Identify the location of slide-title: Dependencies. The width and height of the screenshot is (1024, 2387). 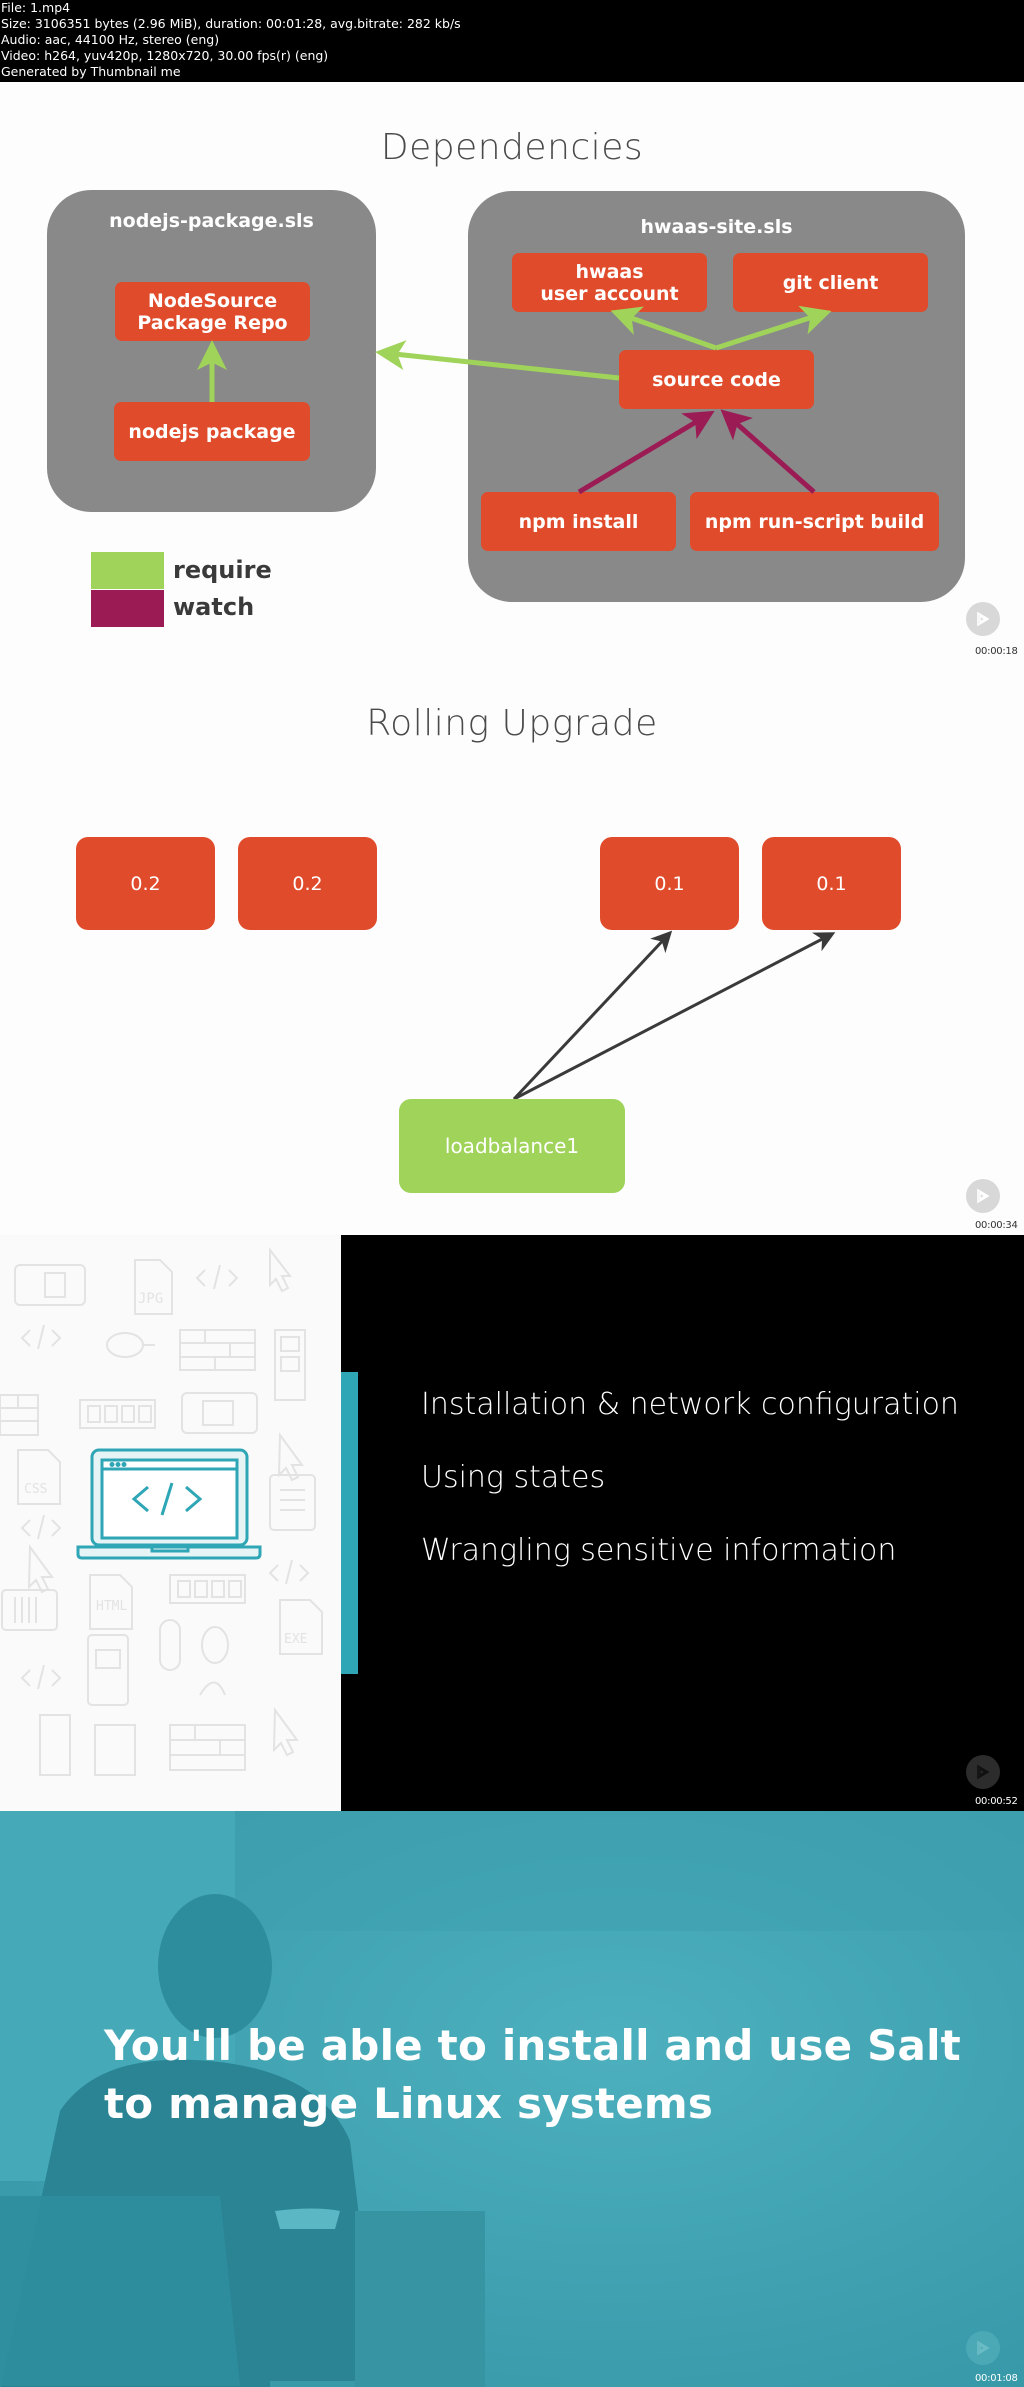
(512, 147).